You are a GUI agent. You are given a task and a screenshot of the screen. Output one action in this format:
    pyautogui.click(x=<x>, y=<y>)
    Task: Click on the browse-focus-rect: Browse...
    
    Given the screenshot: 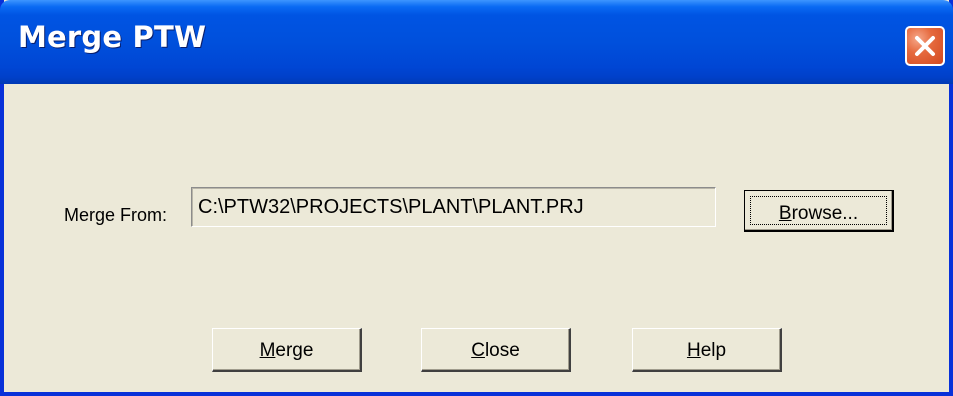 What is the action you would take?
    pyautogui.click(x=818, y=210)
    